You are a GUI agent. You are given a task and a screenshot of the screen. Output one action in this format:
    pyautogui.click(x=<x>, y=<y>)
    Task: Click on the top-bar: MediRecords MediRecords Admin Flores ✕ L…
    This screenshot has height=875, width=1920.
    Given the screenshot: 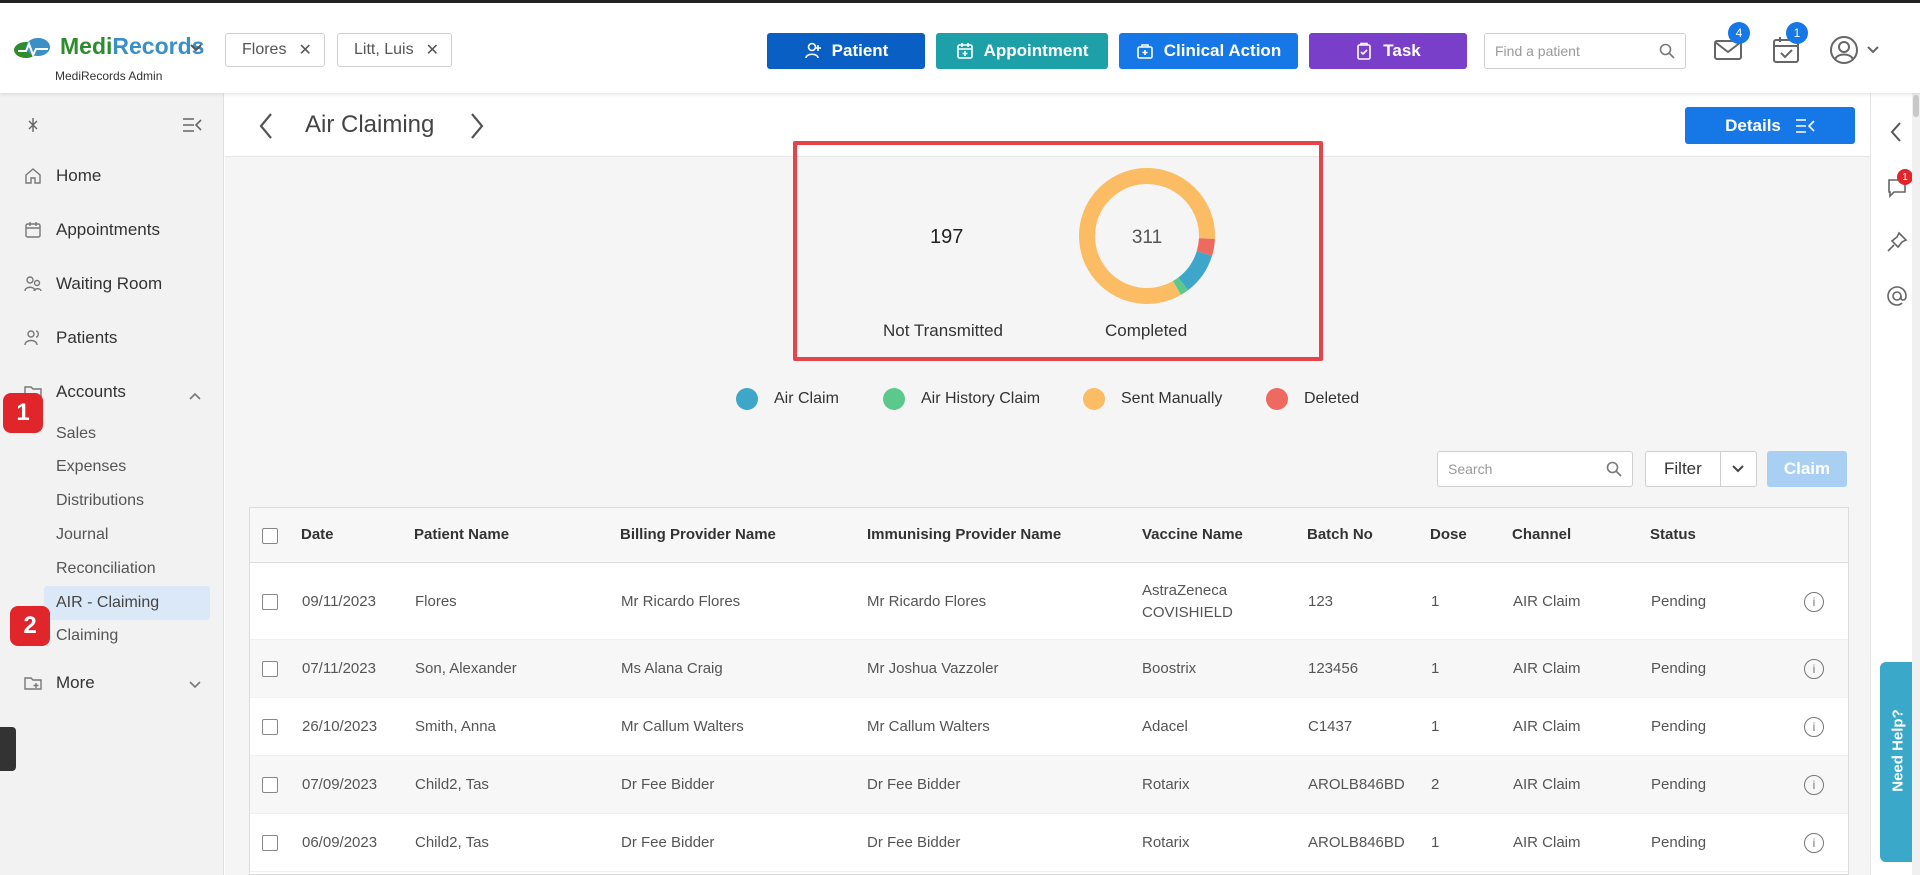 What is the action you would take?
    pyautogui.click(x=960, y=46)
    